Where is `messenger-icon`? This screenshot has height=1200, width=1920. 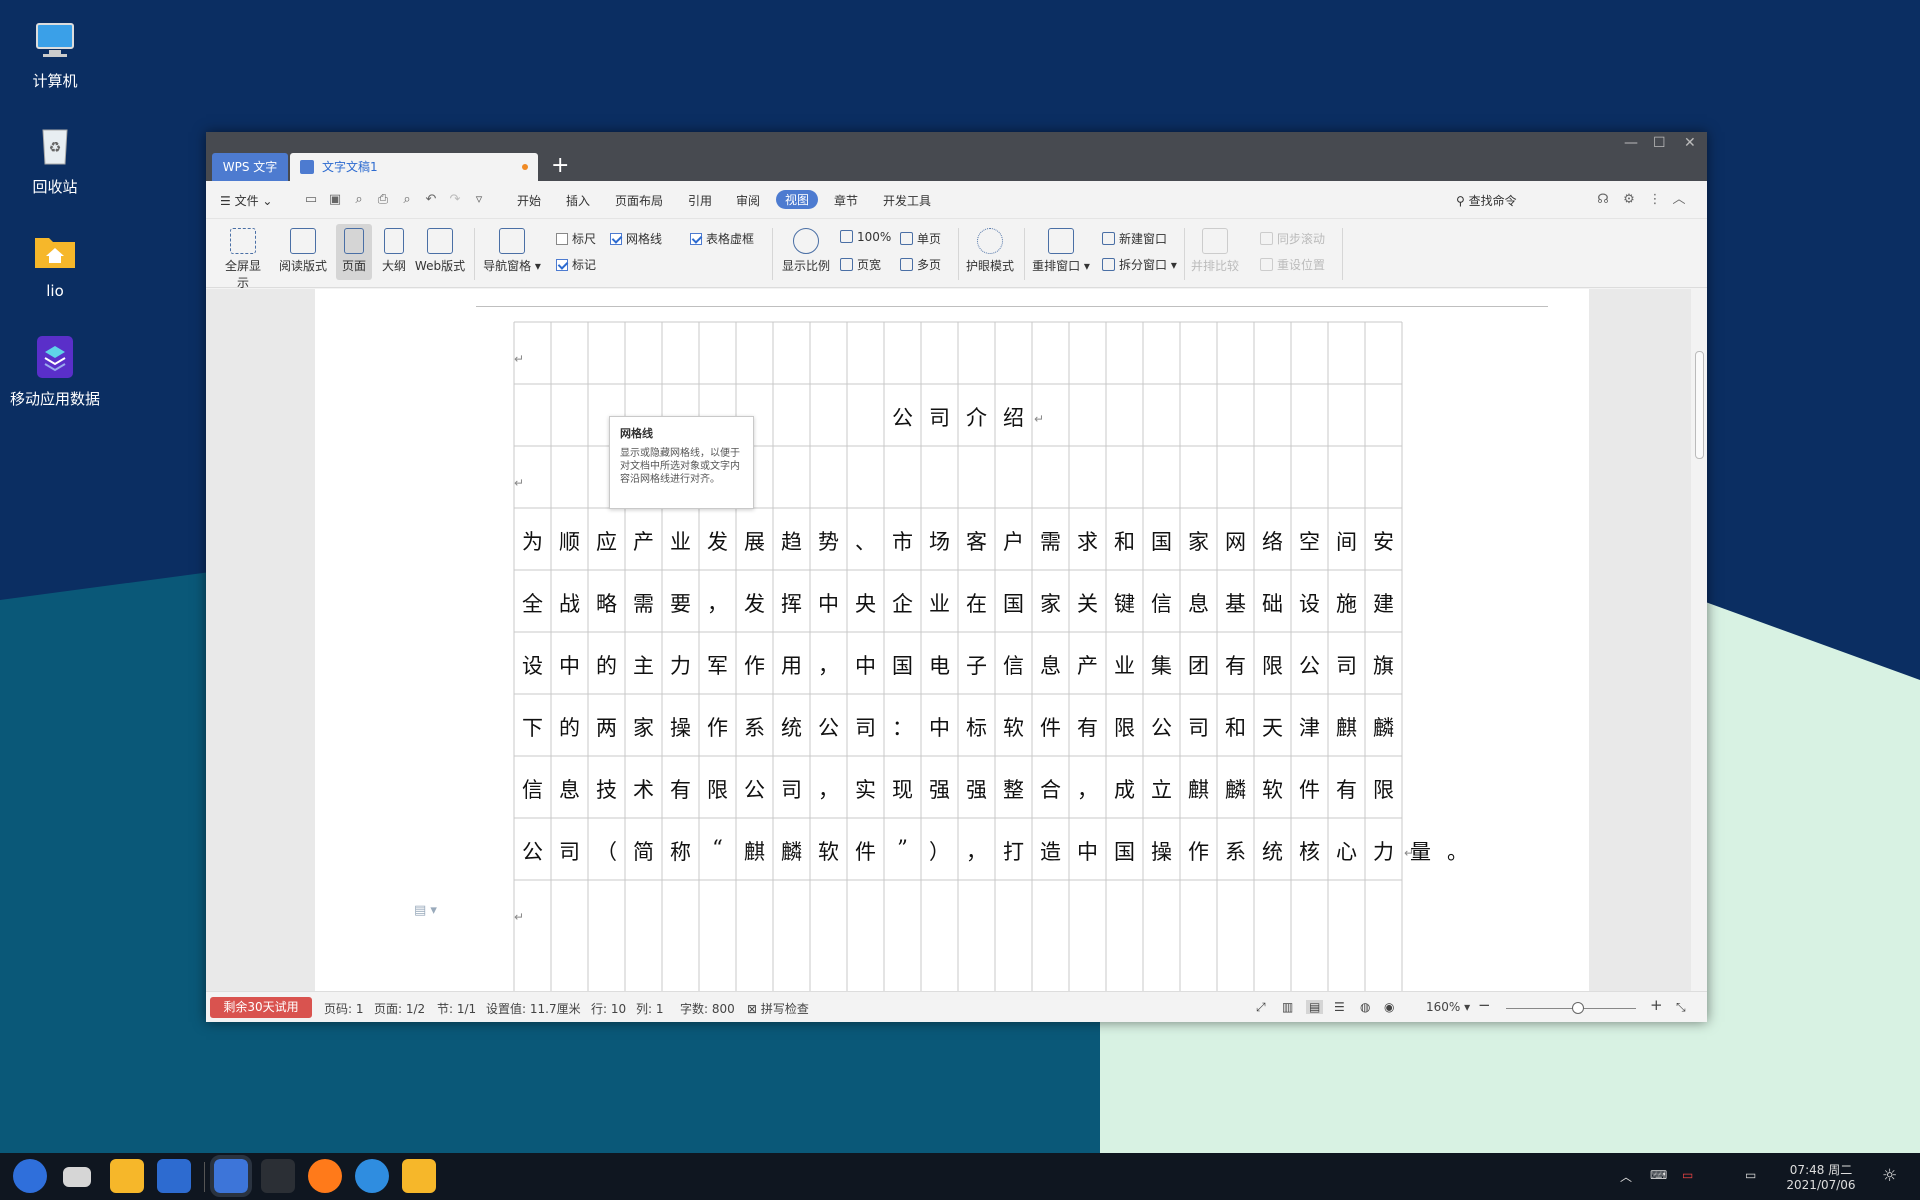 messenger-icon is located at coordinates (372, 1176).